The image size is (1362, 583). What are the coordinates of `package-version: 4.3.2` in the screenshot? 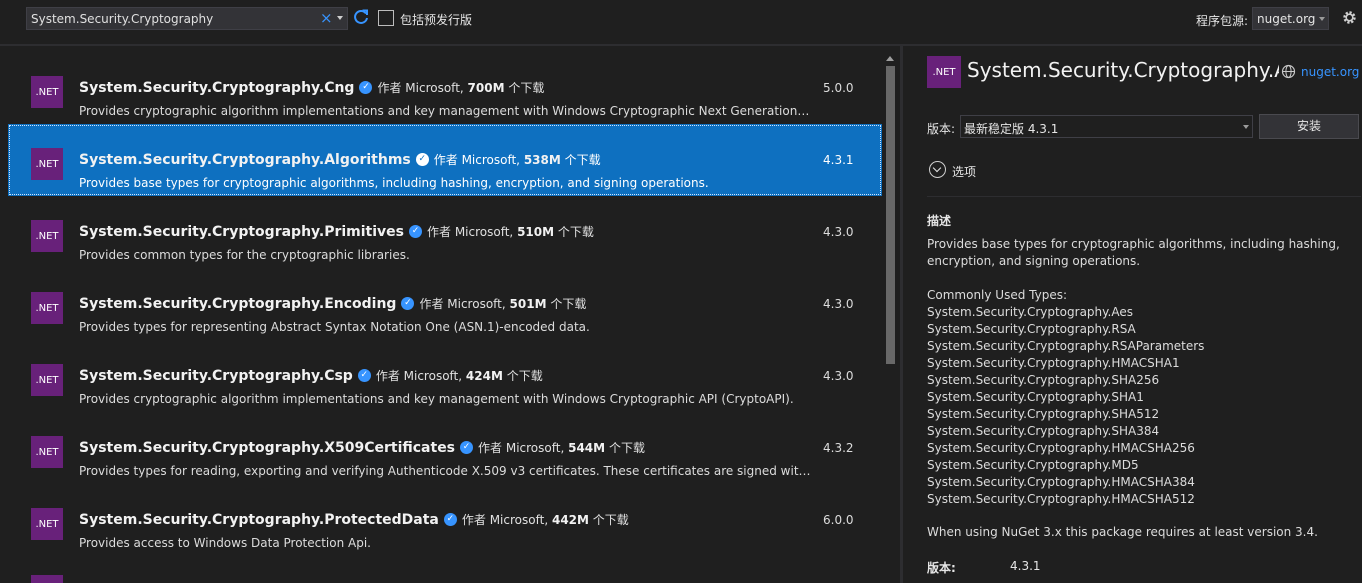 It's located at (838, 448).